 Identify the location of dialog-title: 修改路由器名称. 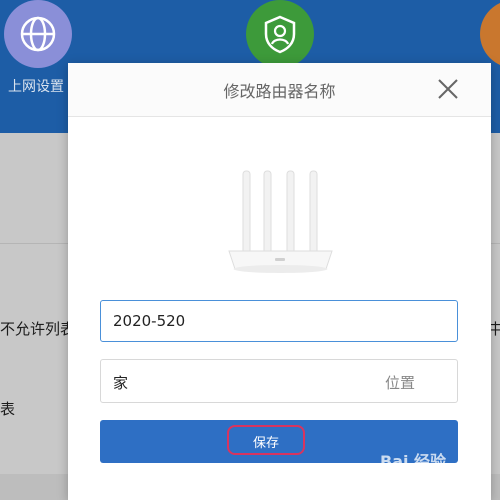
(279, 91).